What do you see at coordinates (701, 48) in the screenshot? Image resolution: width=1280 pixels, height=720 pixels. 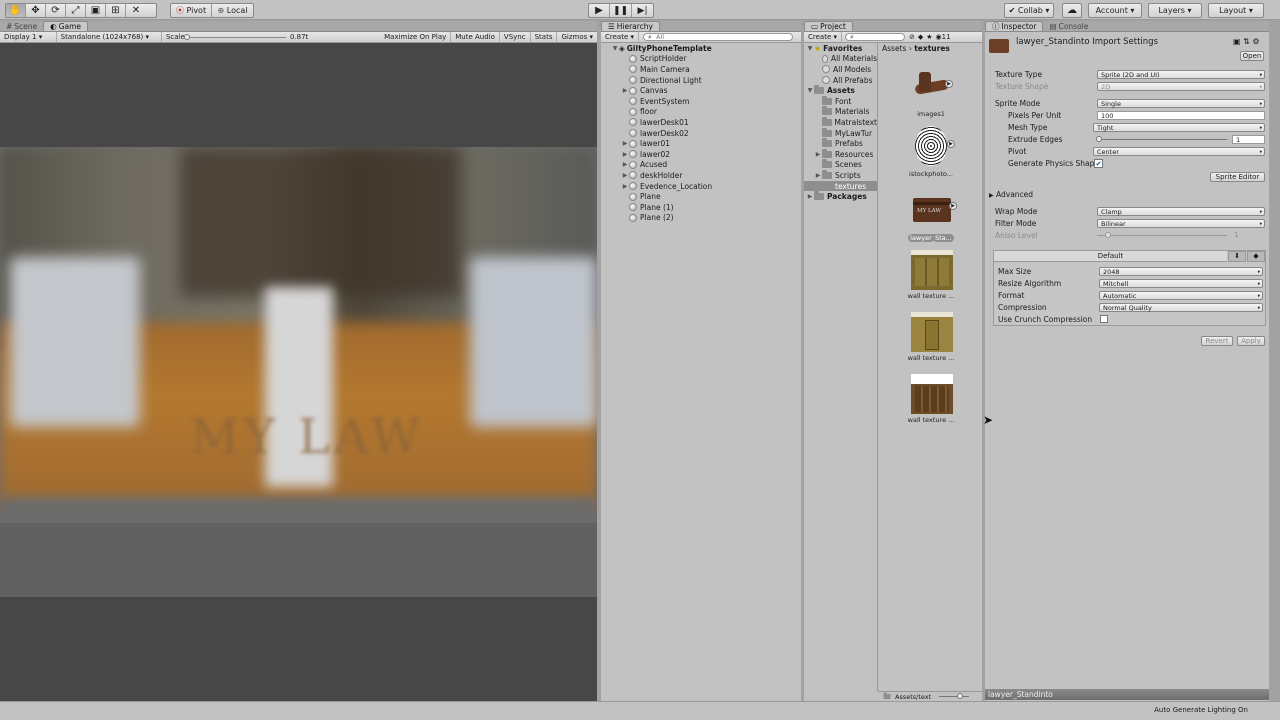 I see `scene-root: ▼ ◈ GiltyPhoneTemplate` at bounding box center [701, 48].